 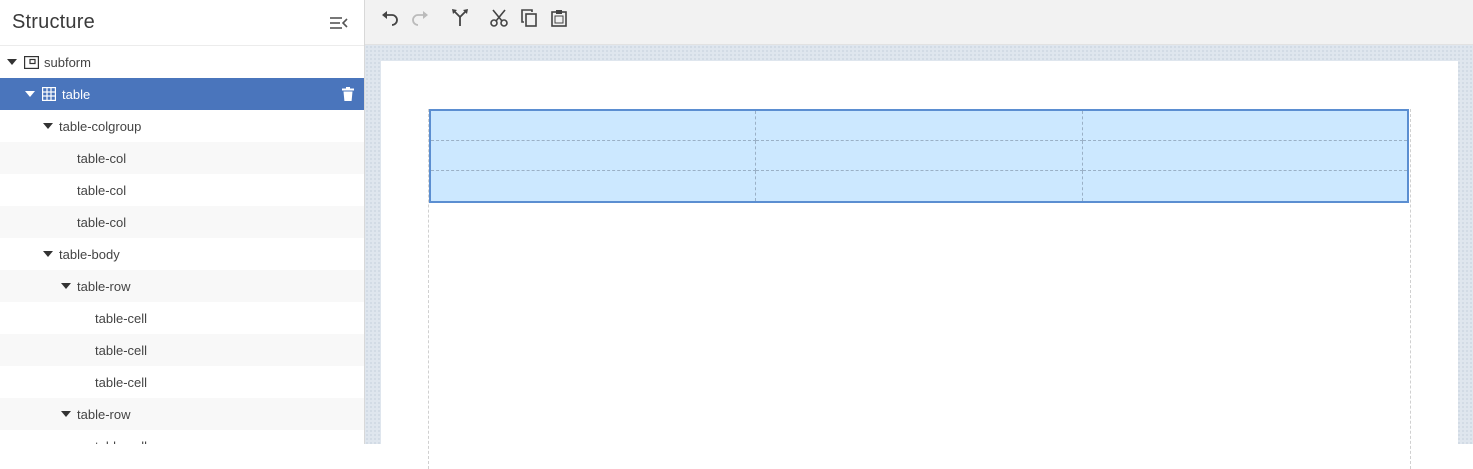 What do you see at coordinates (460, 18) in the screenshot?
I see `merge-icon` at bounding box center [460, 18].